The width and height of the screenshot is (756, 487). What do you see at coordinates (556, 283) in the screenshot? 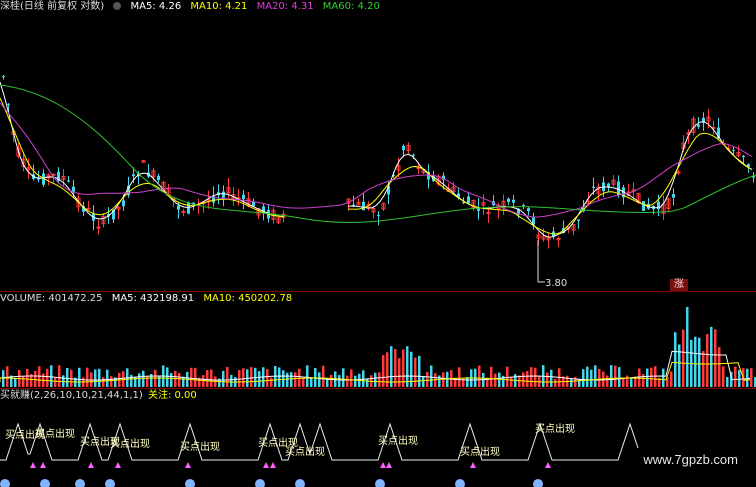
I see `low-price-label: 3.80` at bounding box center [556, 283].